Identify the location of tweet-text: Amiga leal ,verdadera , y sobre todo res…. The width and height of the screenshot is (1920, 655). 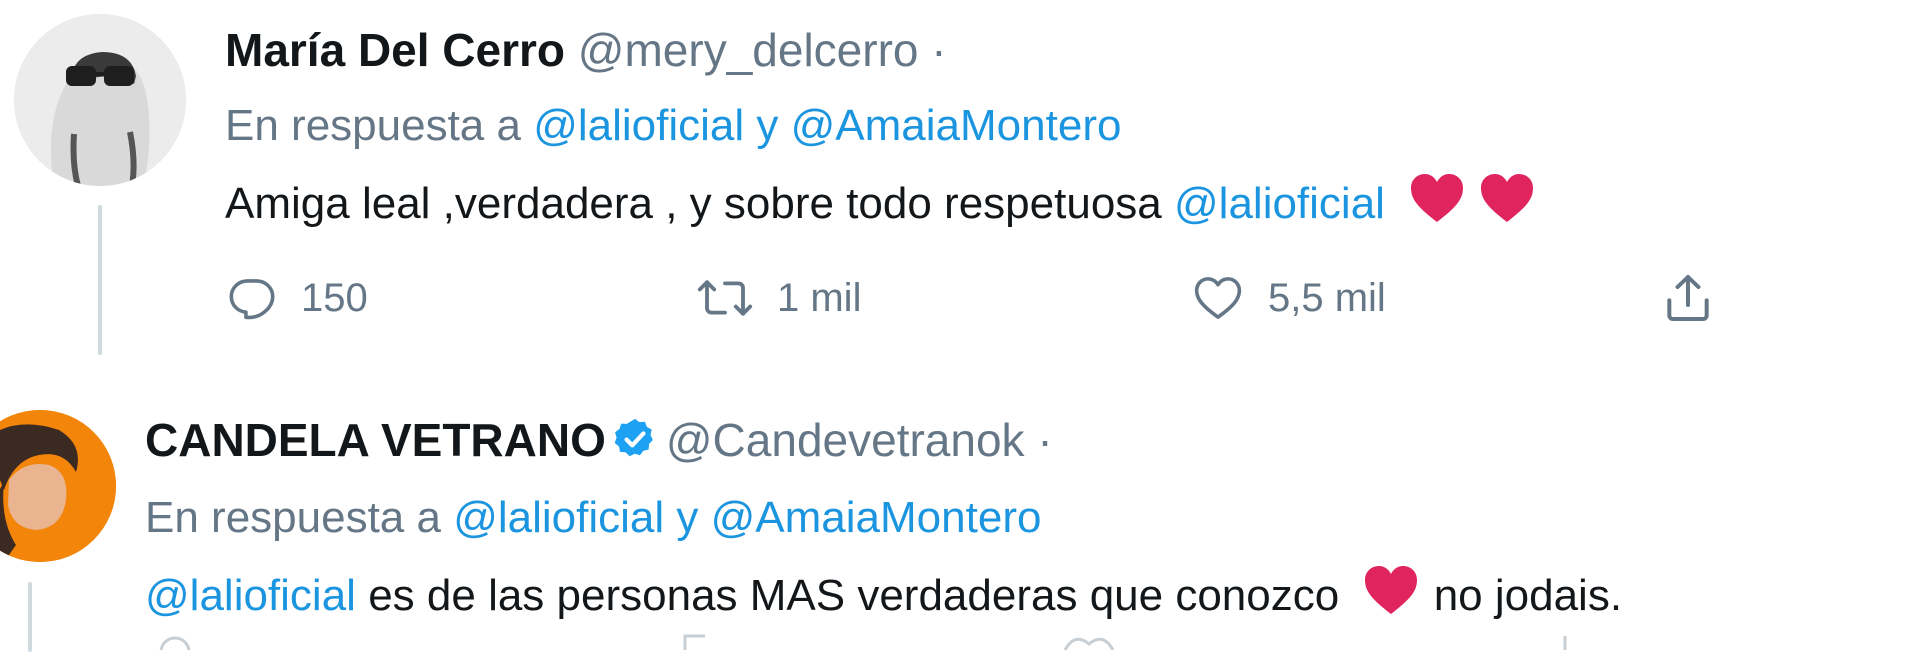
(881, 205).